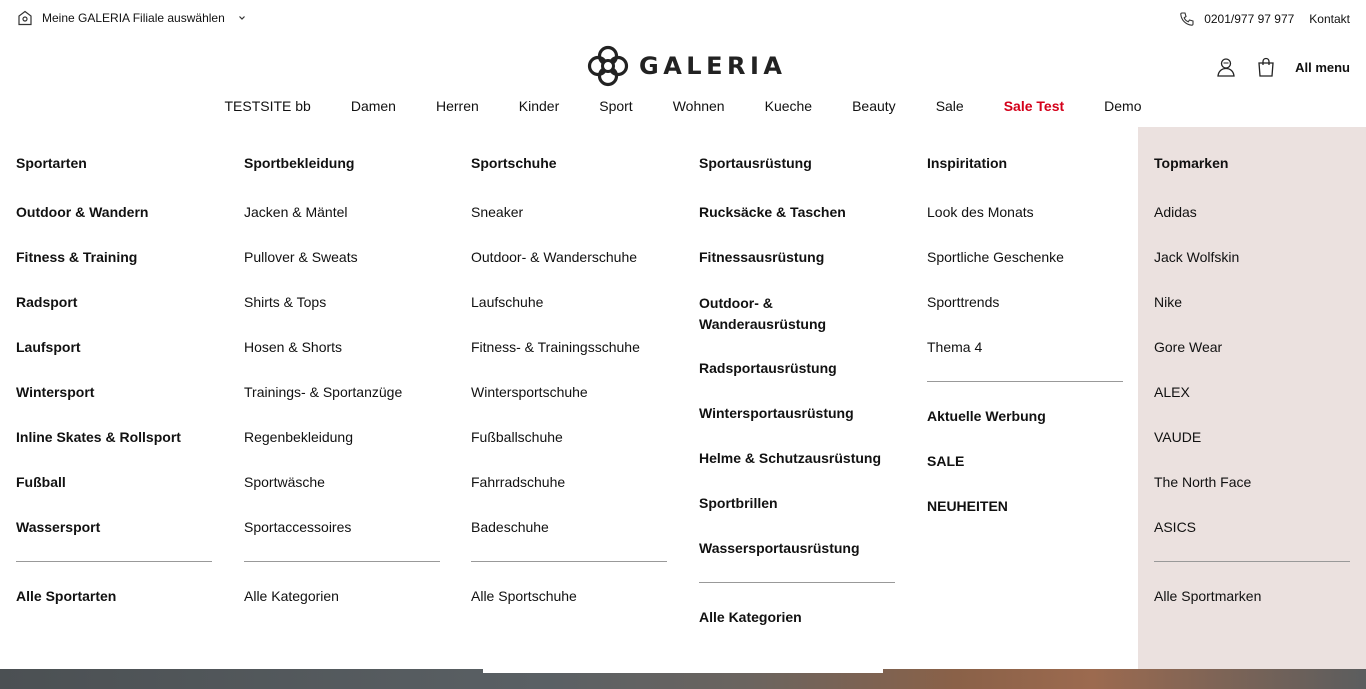 This screenshot has width=1366, height=689. Describe the element at coordinates (555, 360) in the screenshot. I see `menu-link: Fitness- & Trainingsschuhe` at that location.